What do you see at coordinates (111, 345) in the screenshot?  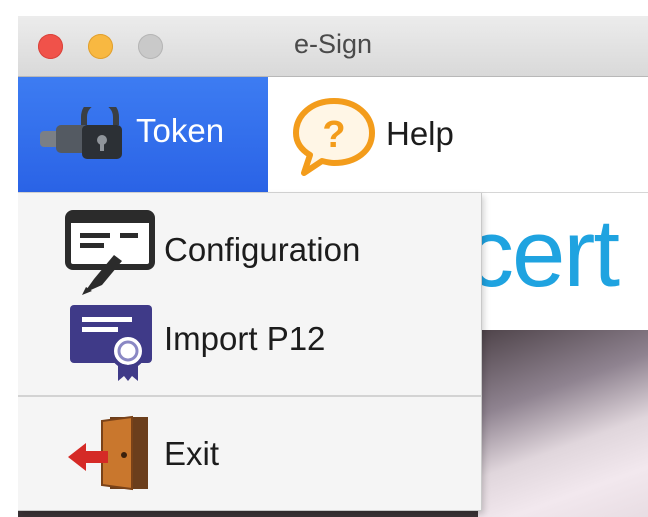 I see `certificate-icon` at bounding box center [111, 345].